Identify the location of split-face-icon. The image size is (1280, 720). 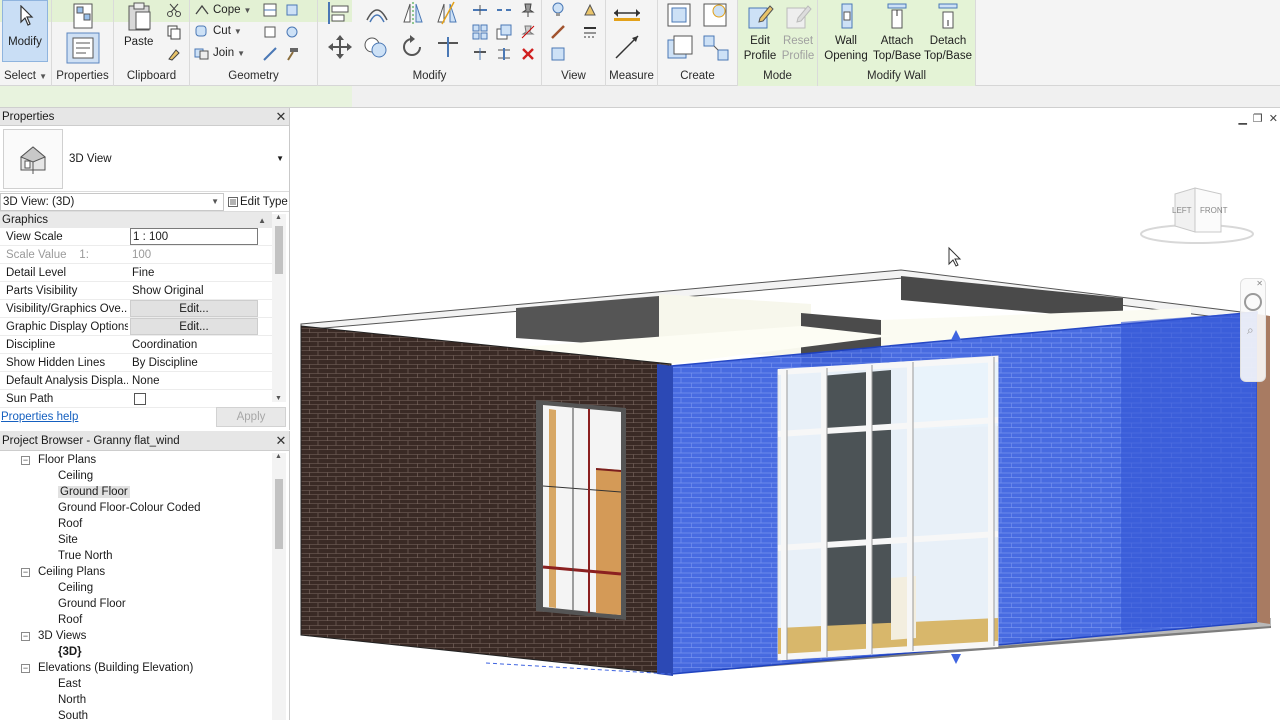
(292, 10).